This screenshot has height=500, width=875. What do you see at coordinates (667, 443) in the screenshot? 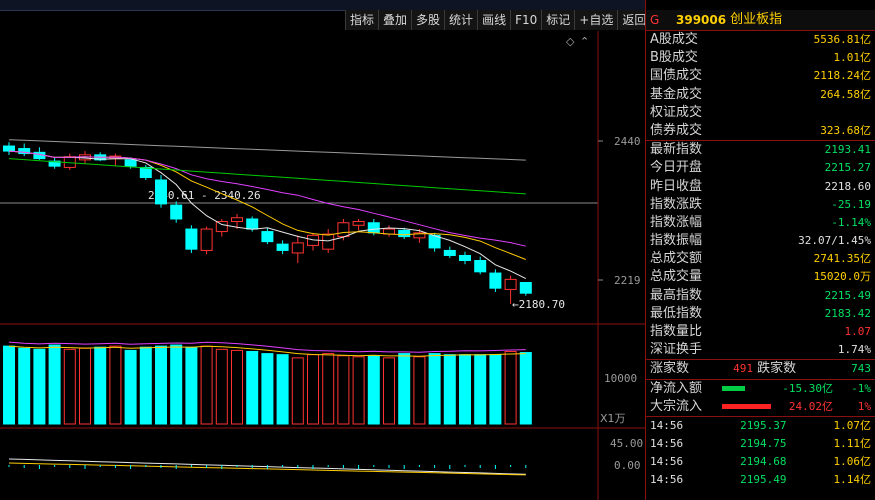
I see `tick-time: 14:56` at bounding box center [667, 443].